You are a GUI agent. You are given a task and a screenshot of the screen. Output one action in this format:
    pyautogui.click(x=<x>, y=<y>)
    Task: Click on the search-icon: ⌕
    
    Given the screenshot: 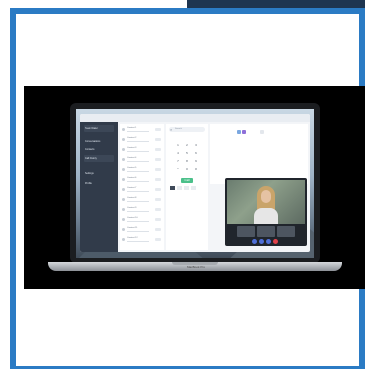 What is the action you would take?
    pyautogui.click(x=171, y=129)
    